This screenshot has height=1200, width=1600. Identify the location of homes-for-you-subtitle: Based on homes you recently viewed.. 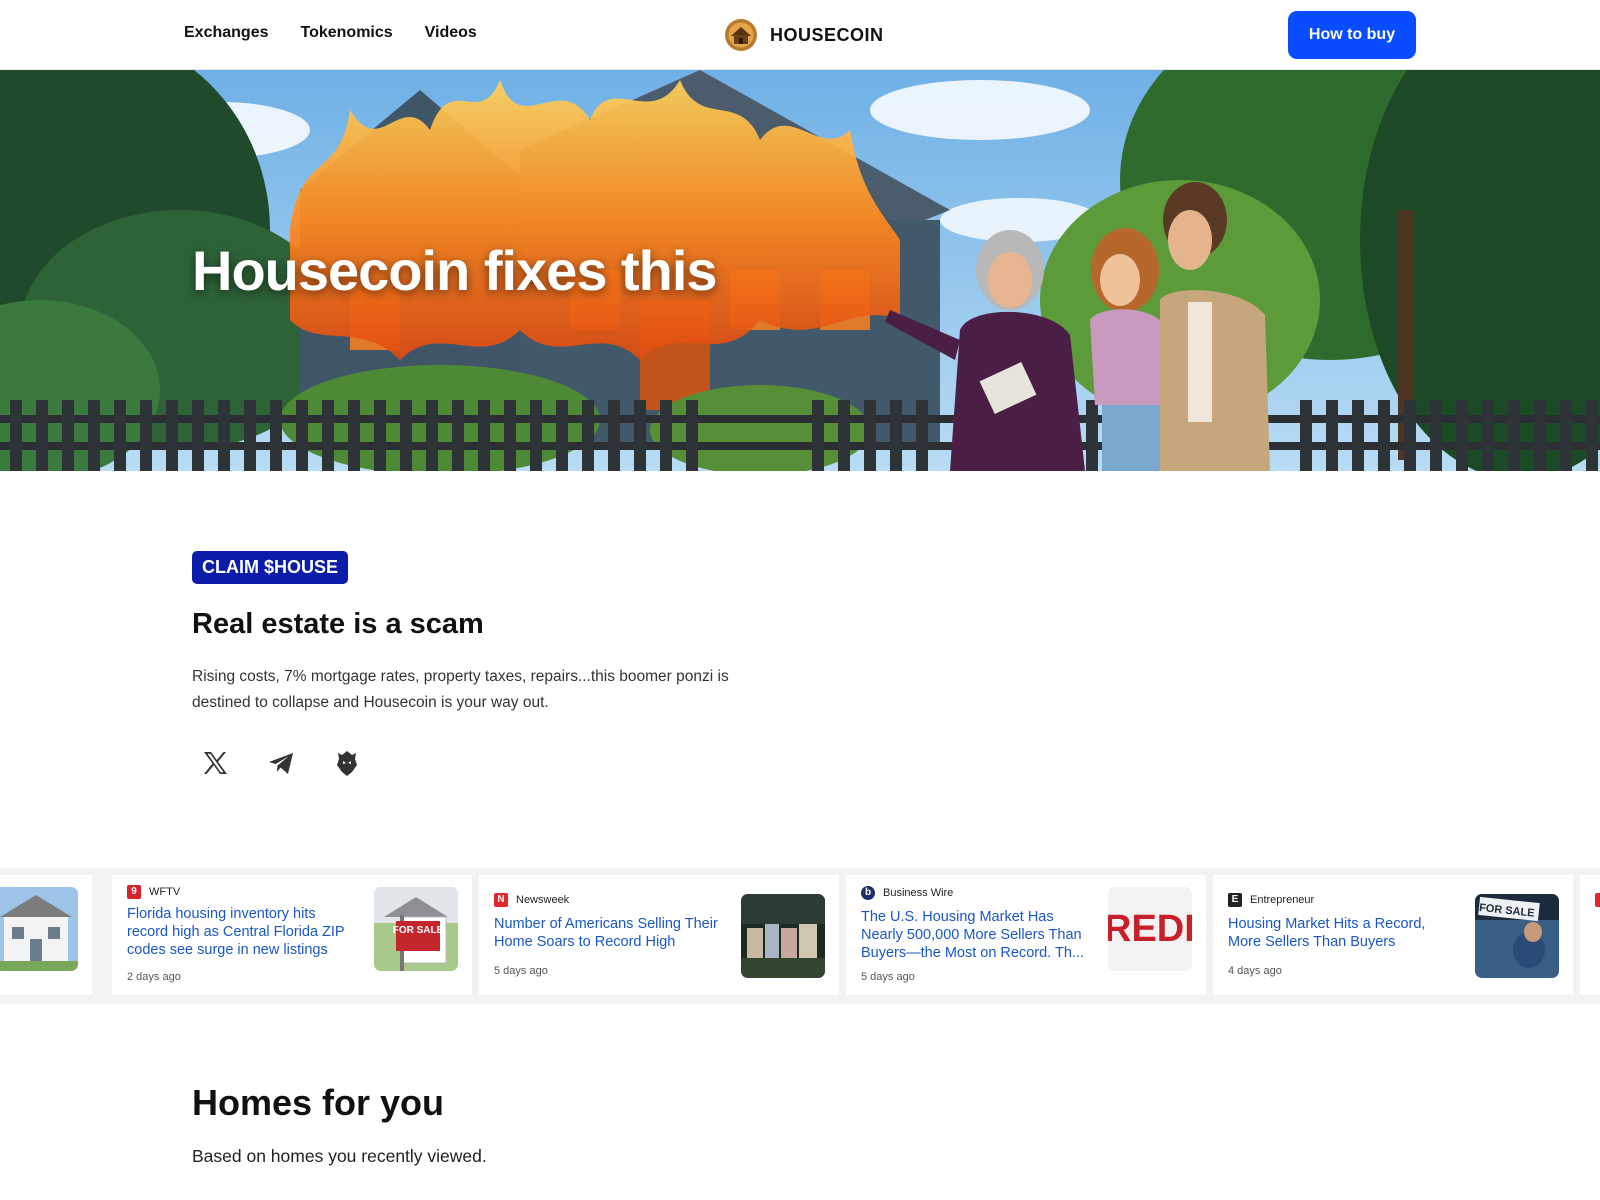
(339, 1156).